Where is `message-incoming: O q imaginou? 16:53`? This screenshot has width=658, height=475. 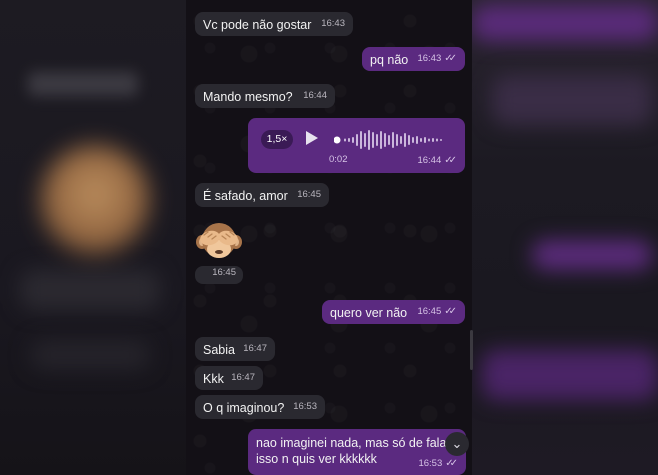
message-incoming: O q imaginou? 16:53 is located at coordinates (260, 407).